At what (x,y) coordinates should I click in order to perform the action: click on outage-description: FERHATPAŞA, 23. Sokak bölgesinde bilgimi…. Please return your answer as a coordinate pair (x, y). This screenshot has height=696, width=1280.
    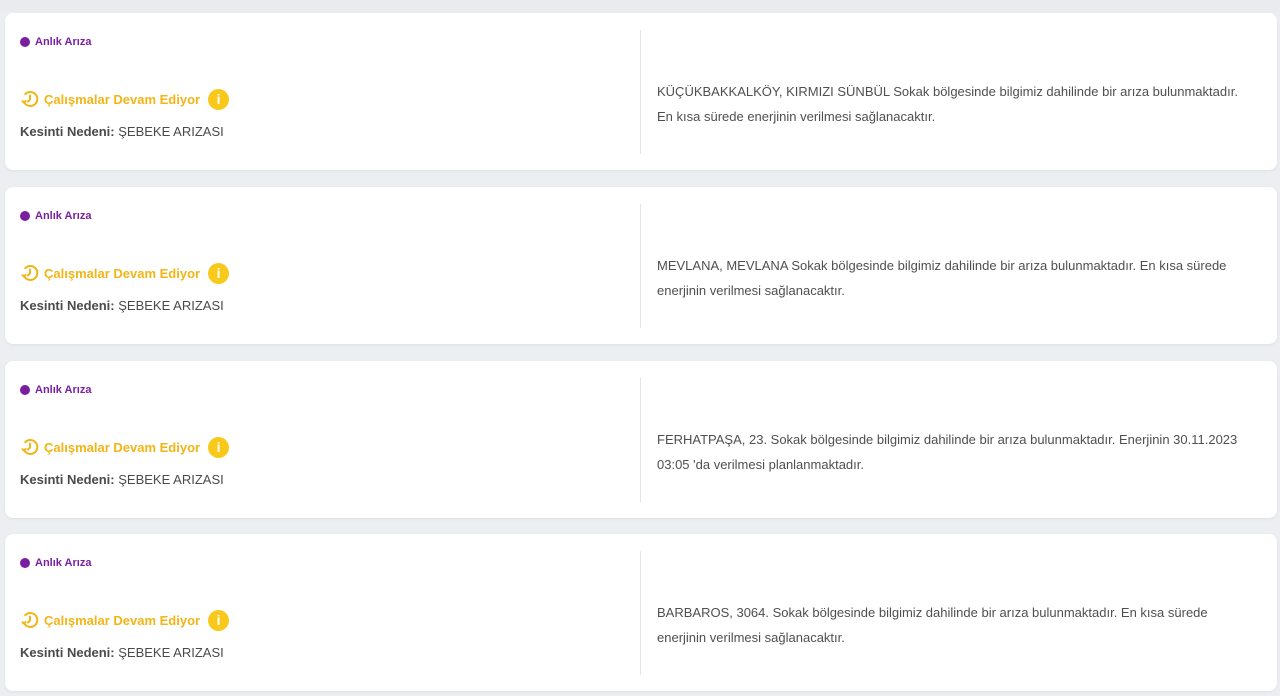
    Looking at the image, I should click on (947, 452).